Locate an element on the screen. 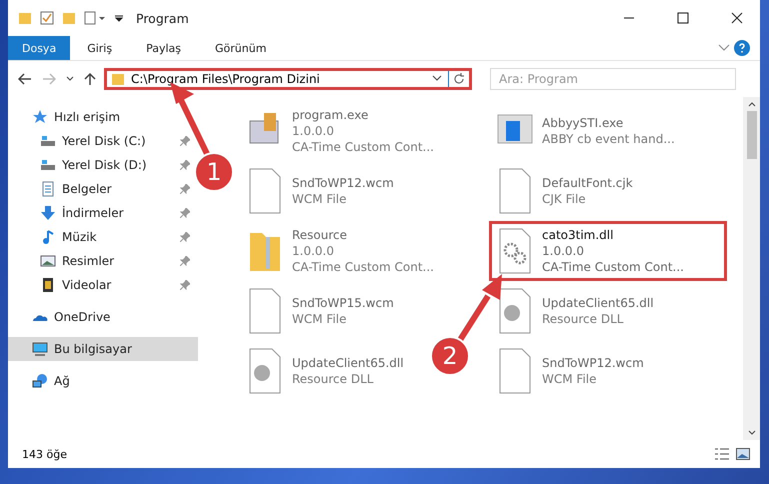  back-arrow-icon is located at coordinates (25, 79).